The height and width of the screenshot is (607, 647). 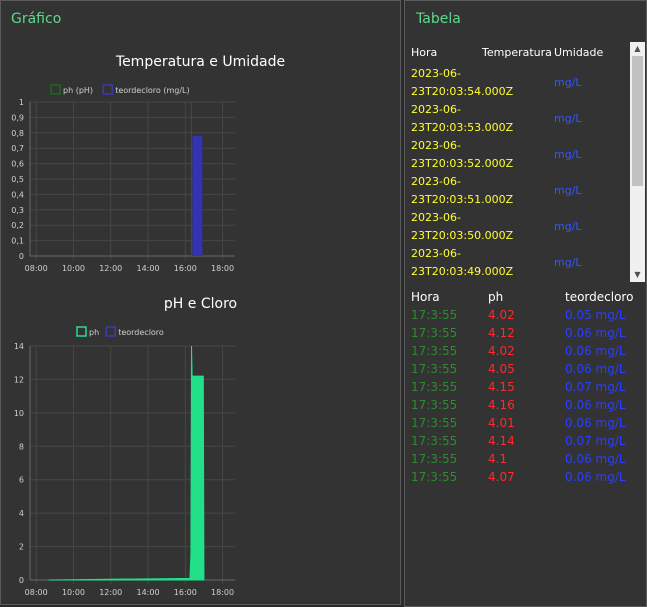 What do you see at coordinates (36, 19) in the screenshot?
I see `chart-panel-title: Gráfico` at bounding box center [36, 19].